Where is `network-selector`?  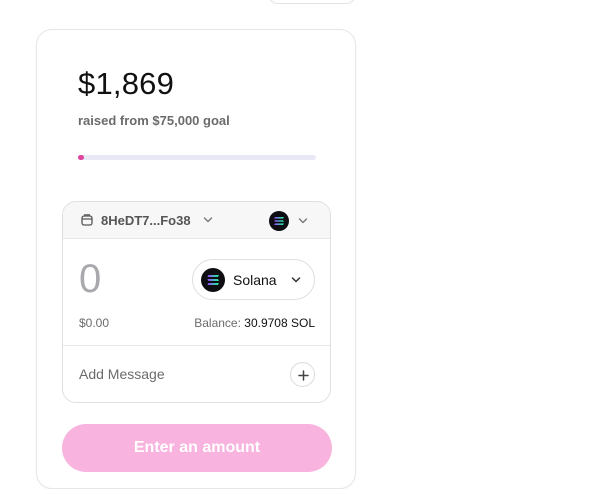 network-selector is located at coordinates (290, 221).